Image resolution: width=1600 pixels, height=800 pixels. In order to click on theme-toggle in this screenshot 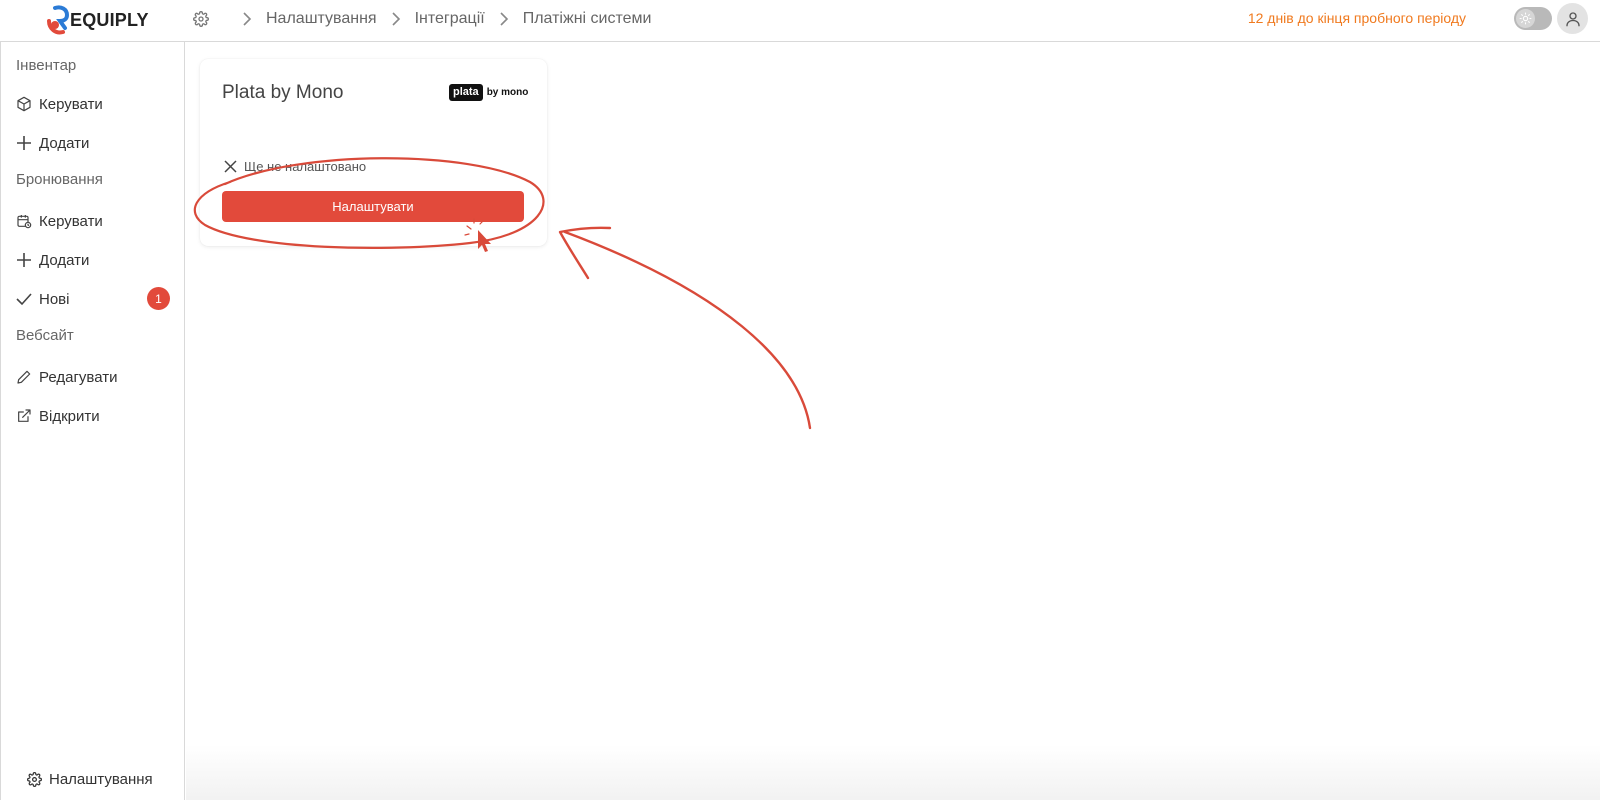, I will do `click(1533, 18)`.